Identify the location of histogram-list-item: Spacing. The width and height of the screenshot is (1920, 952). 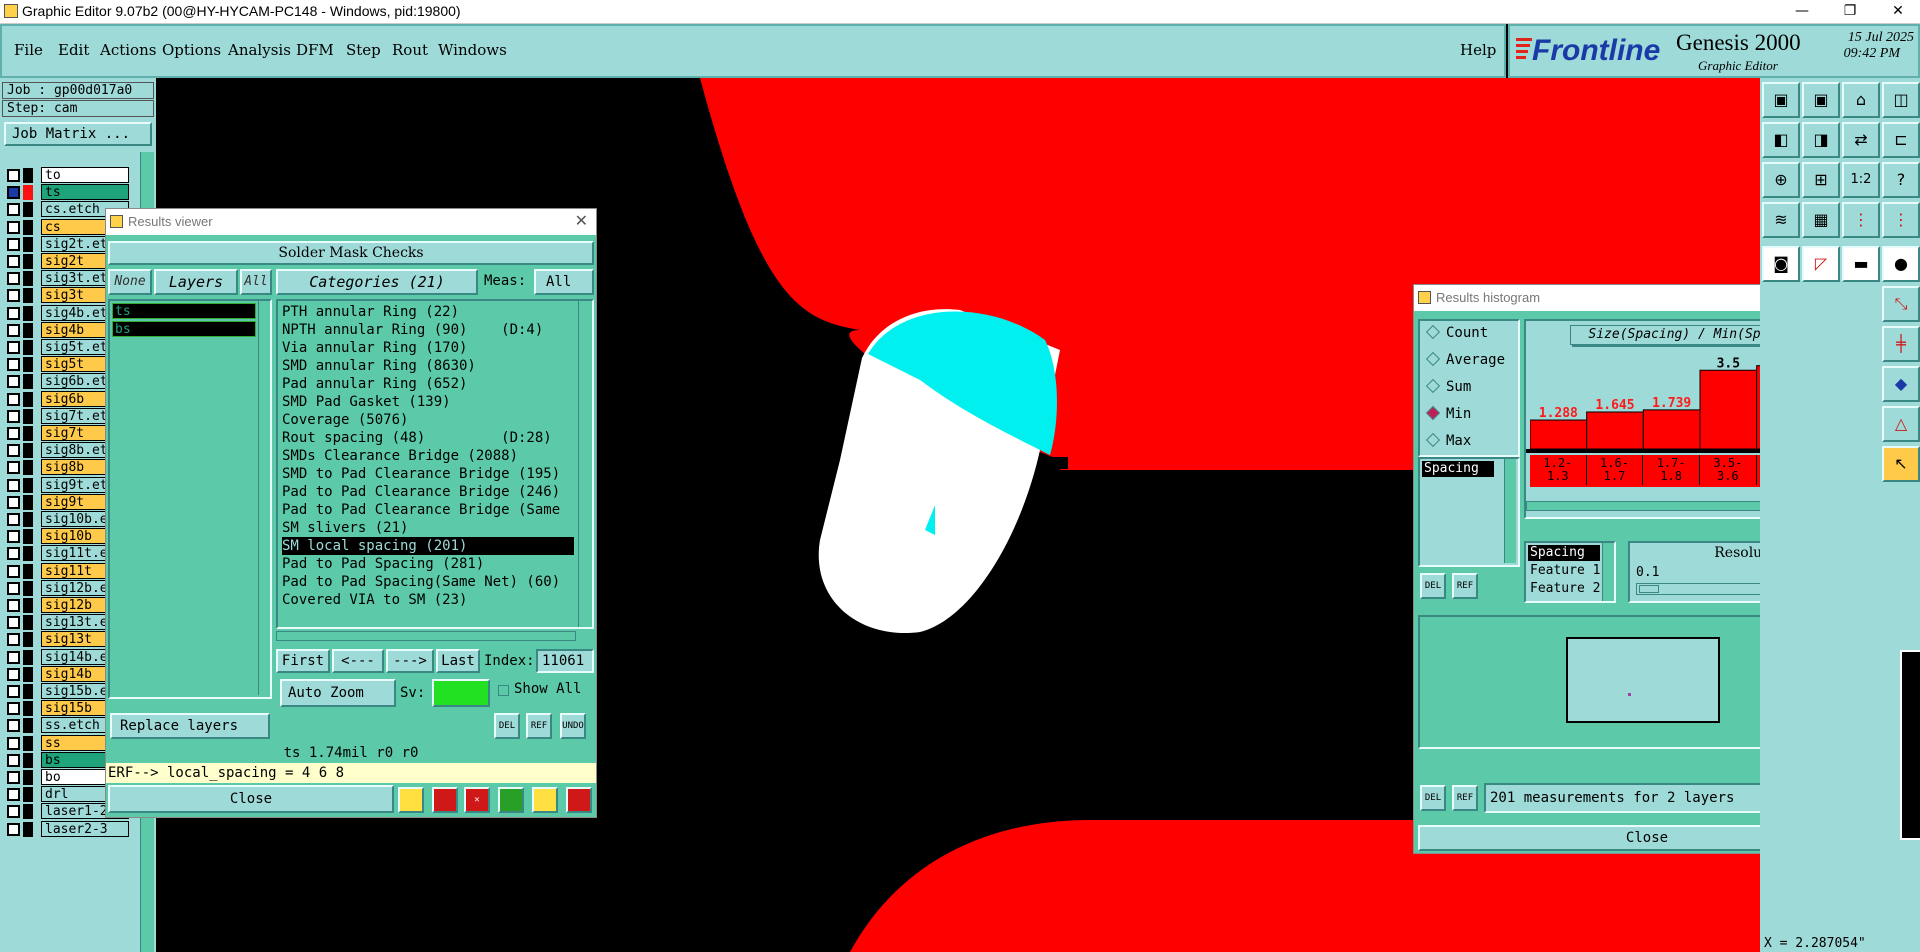
(1458, 469).